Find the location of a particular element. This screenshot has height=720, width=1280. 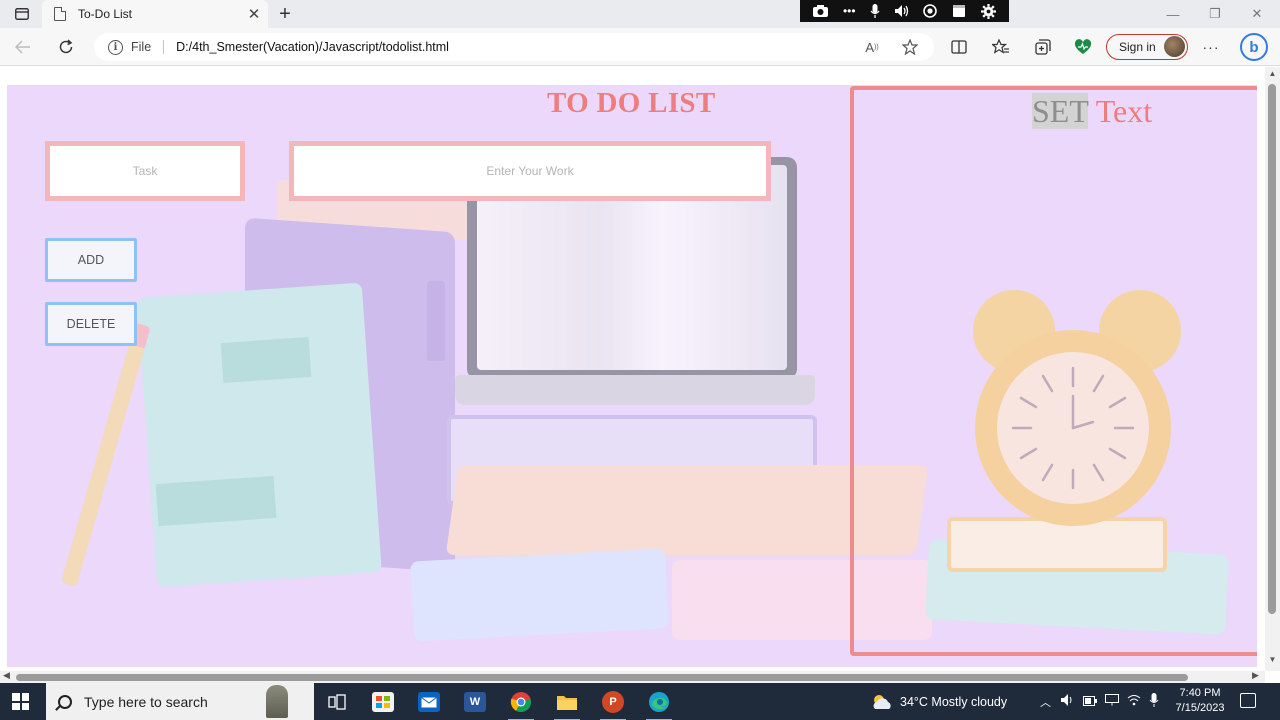

vertical-scrollbar: ▲ ▼ is located at coordinates (1272, 369).